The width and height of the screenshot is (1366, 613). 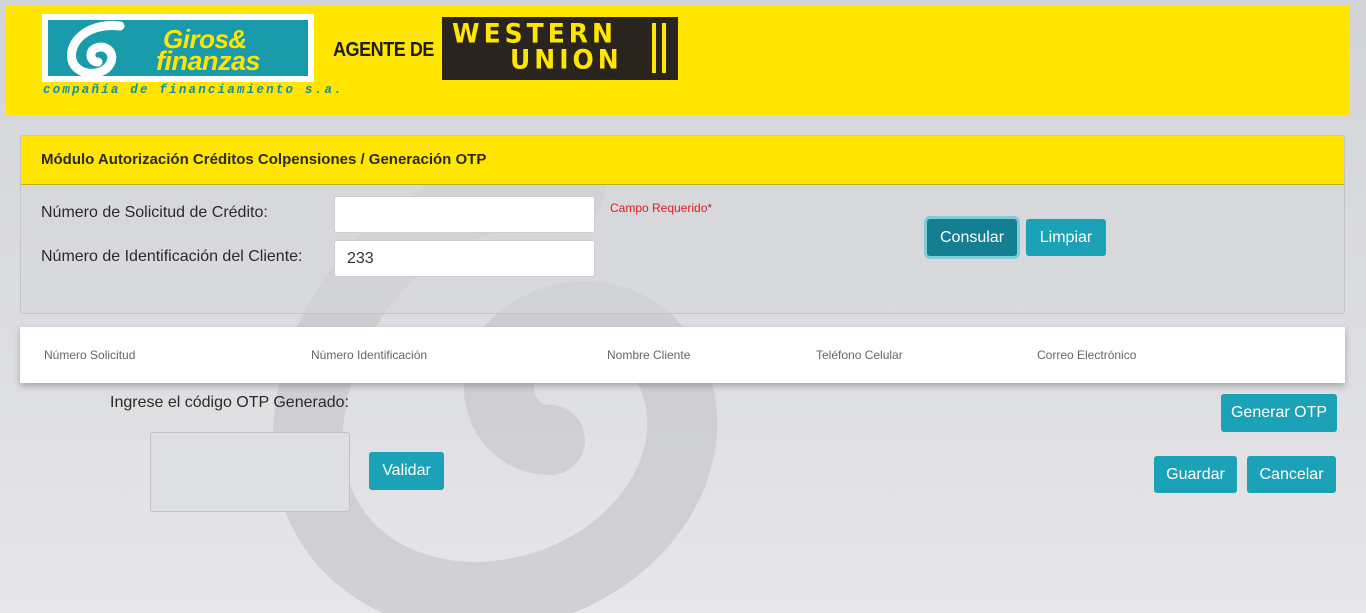 I want to click on giros-finanzas-logo: Giros& finanzas, so click(x=178, y=48).